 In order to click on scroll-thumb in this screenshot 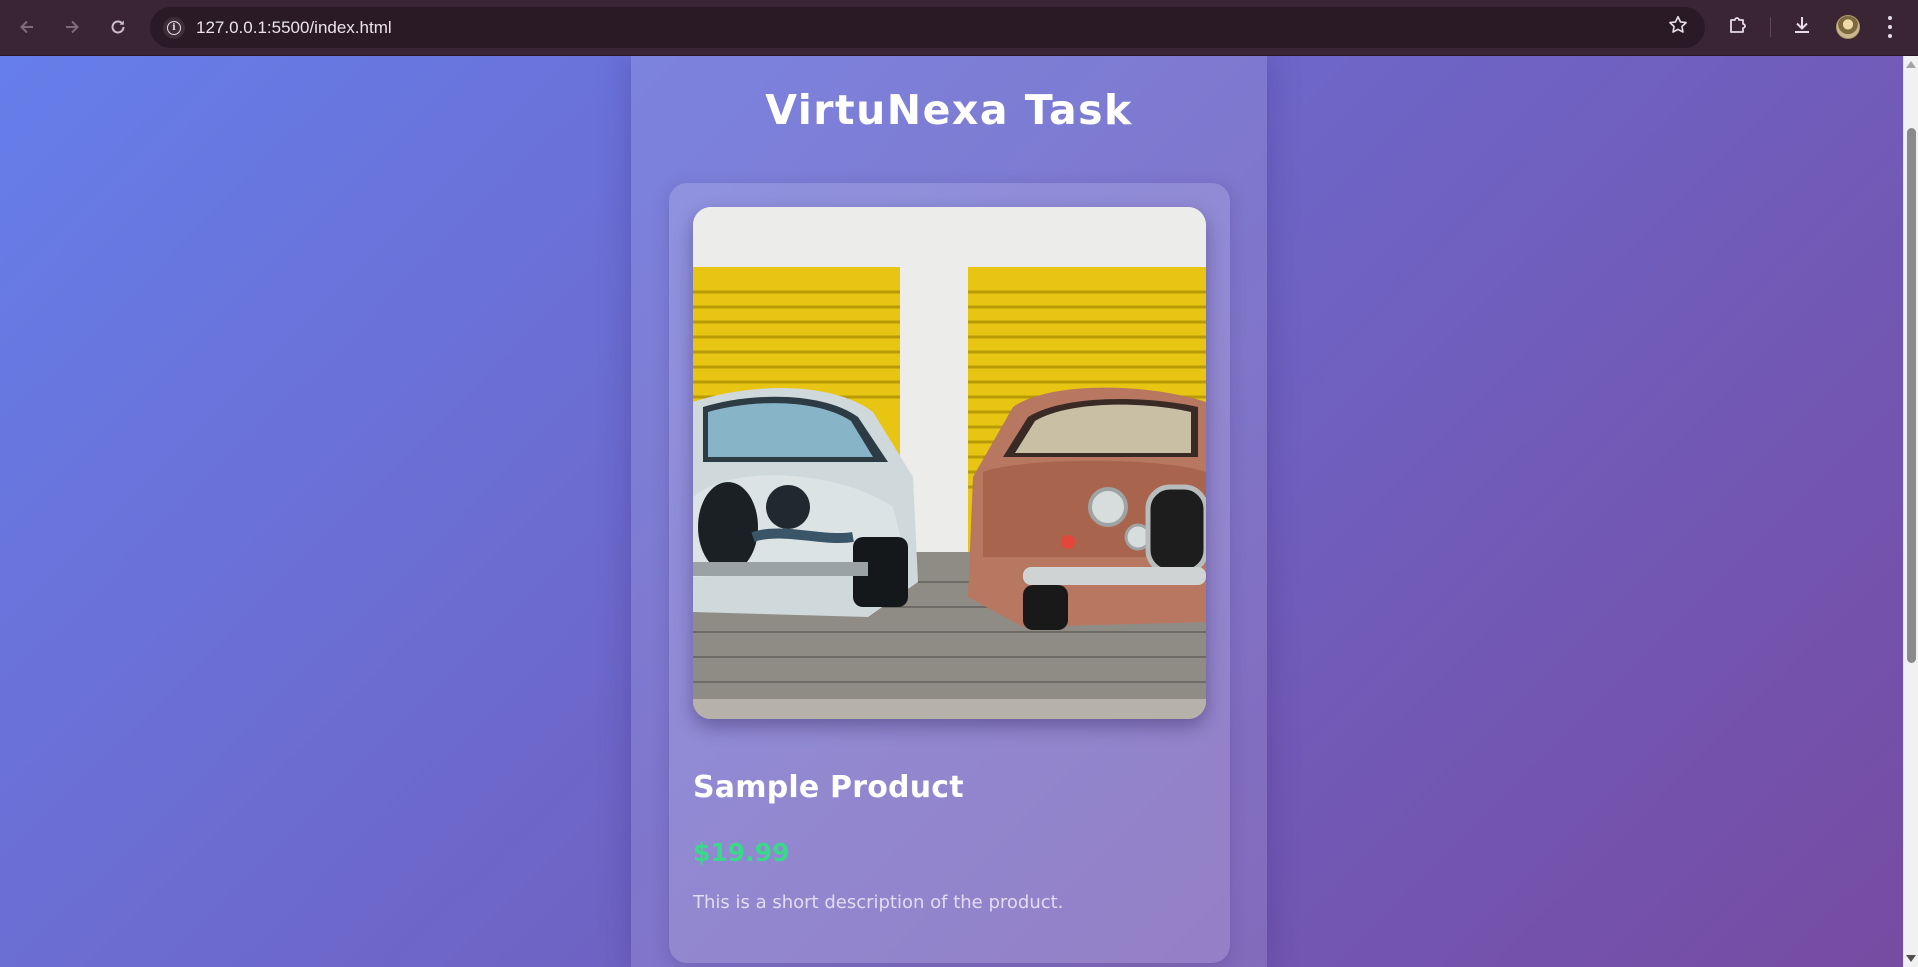, I will do `click(1911, 395)`.